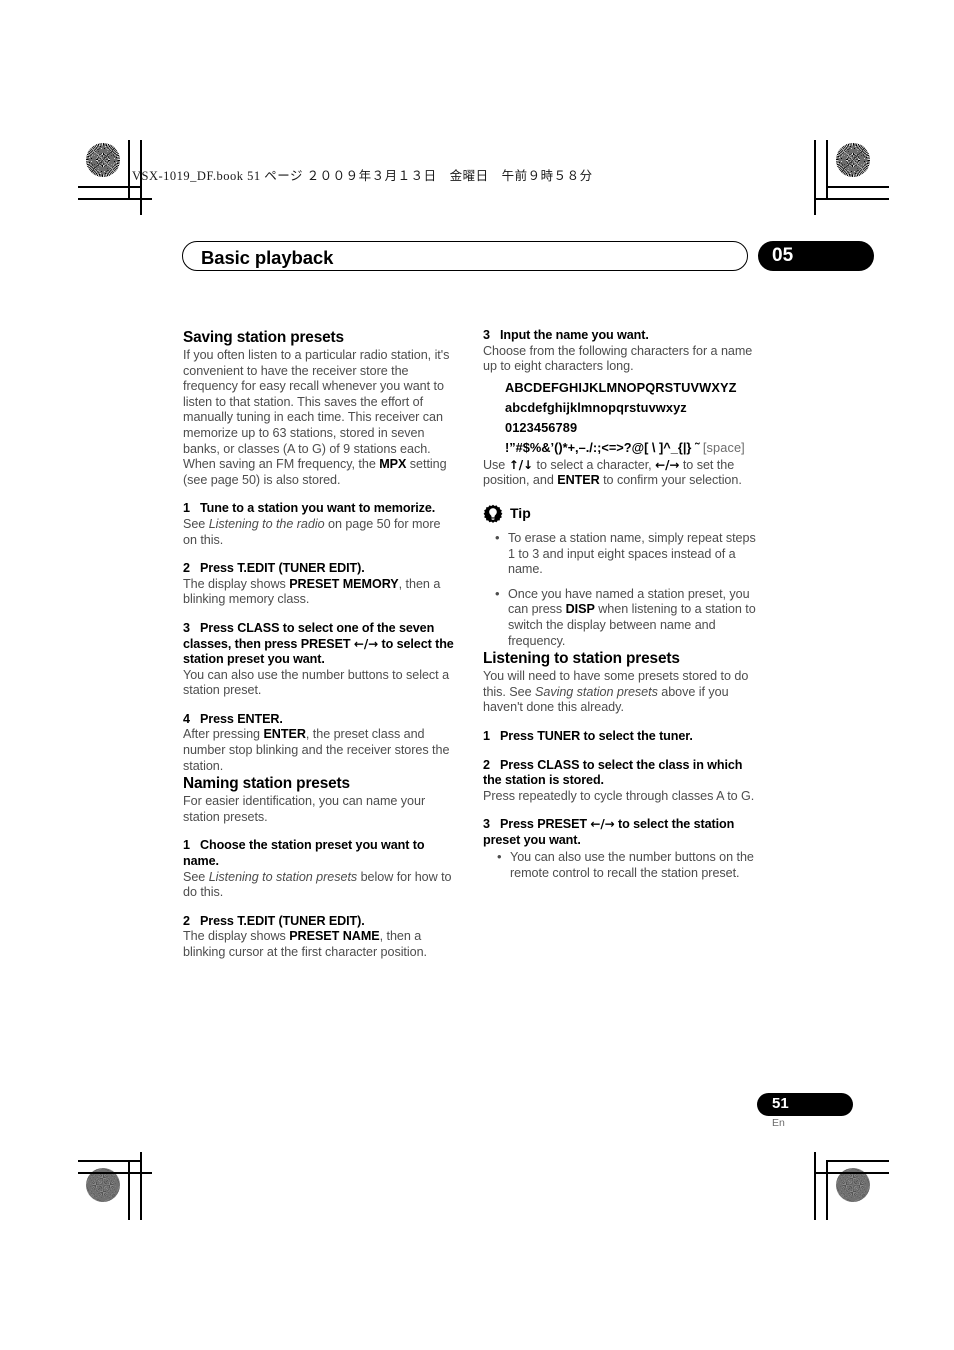  I want to click on step-heading: 3 Input the name you want., so click(620, 336).